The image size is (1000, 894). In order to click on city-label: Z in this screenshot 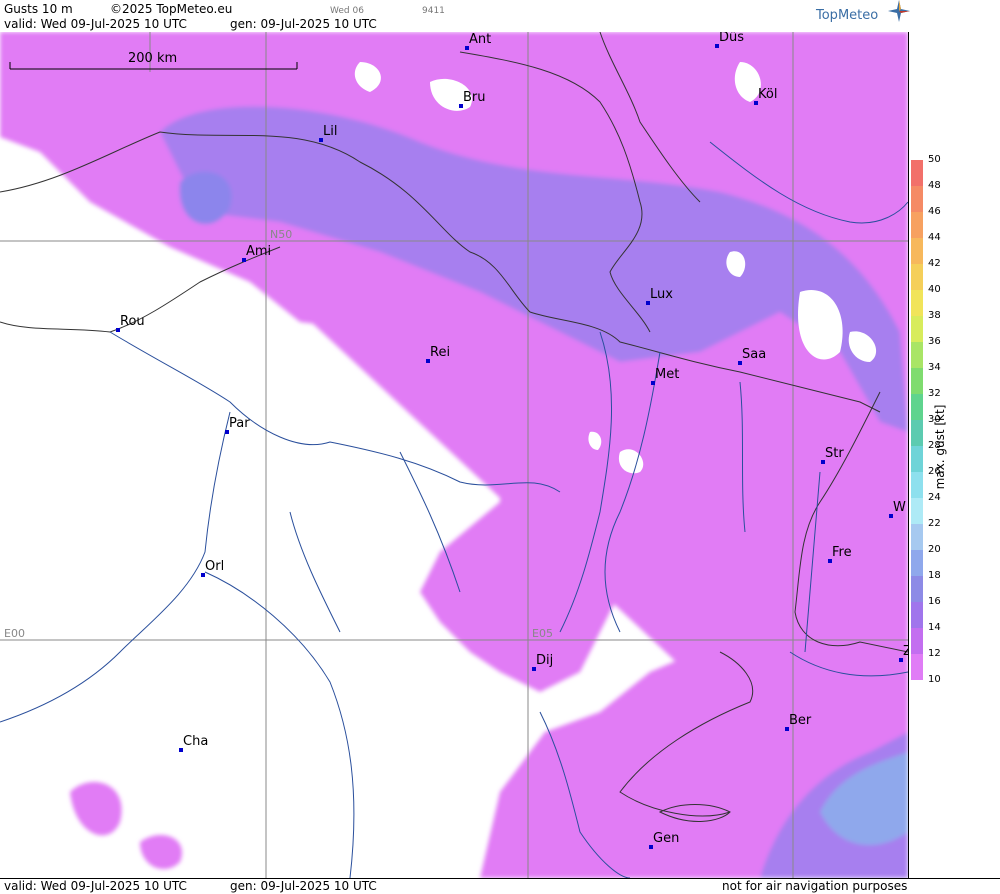, I will do `click(905, 651)`.